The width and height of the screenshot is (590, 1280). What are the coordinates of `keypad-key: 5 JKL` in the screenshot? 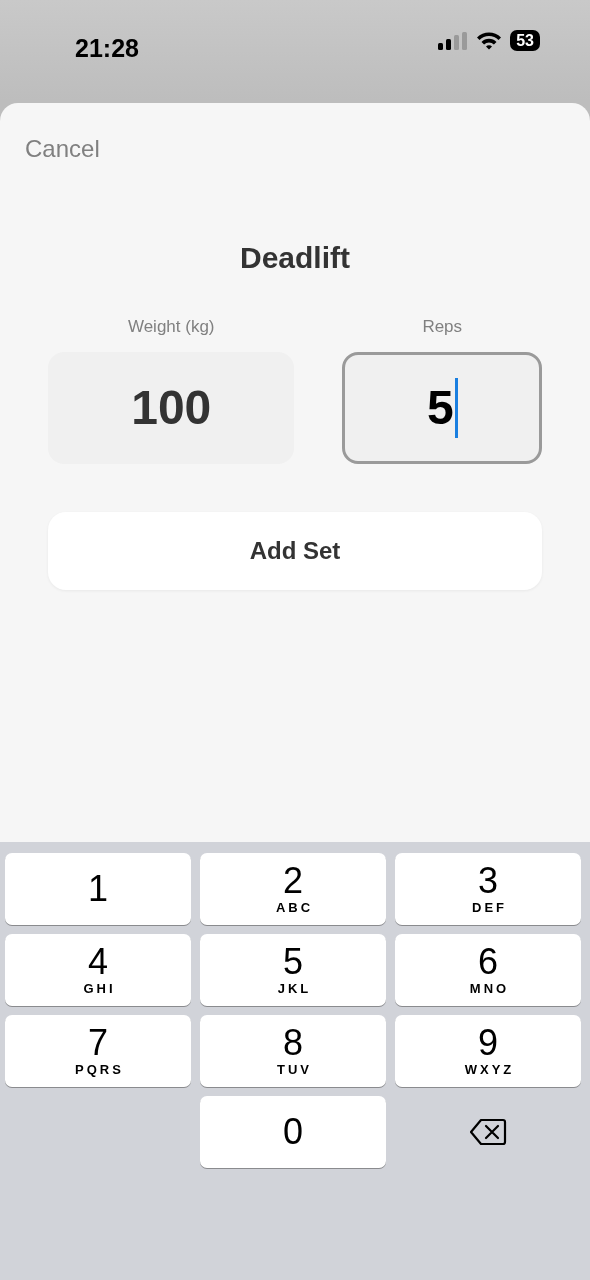 It's located at (293, 970).